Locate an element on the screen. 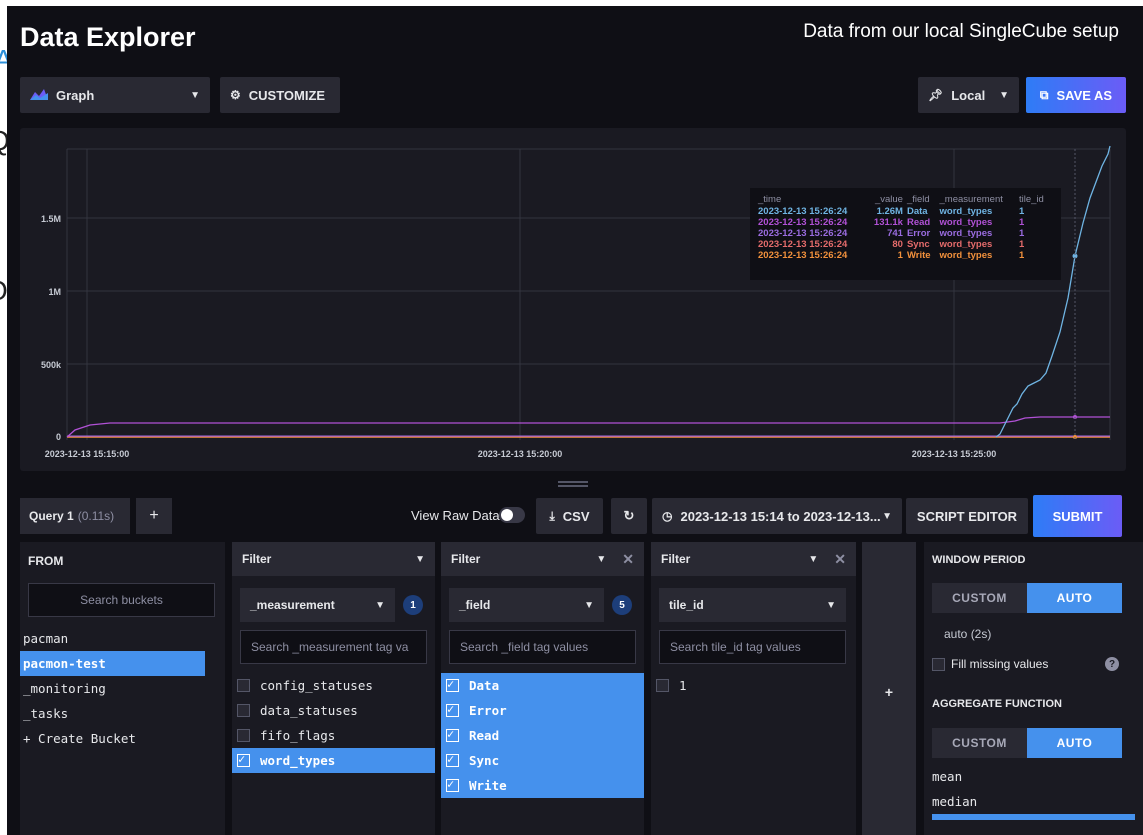 This screenshot has width=1143, height=835. bucket-item: _tasks is located at coordinates (122, 713).